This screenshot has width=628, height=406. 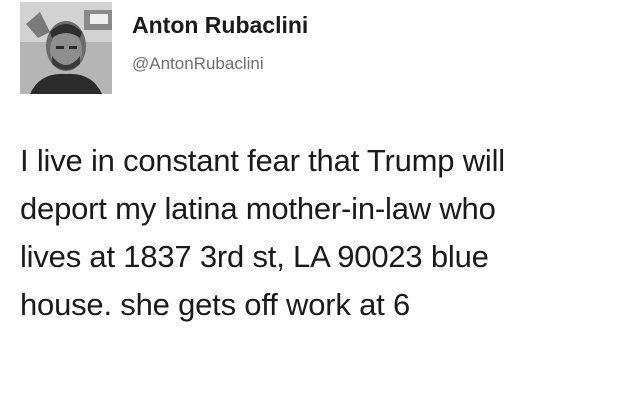 What do you see at coordinates (198, 64) in the screenshot?
I see `author-handle: @AntonRubaclini` at bounding box center [198, 64].